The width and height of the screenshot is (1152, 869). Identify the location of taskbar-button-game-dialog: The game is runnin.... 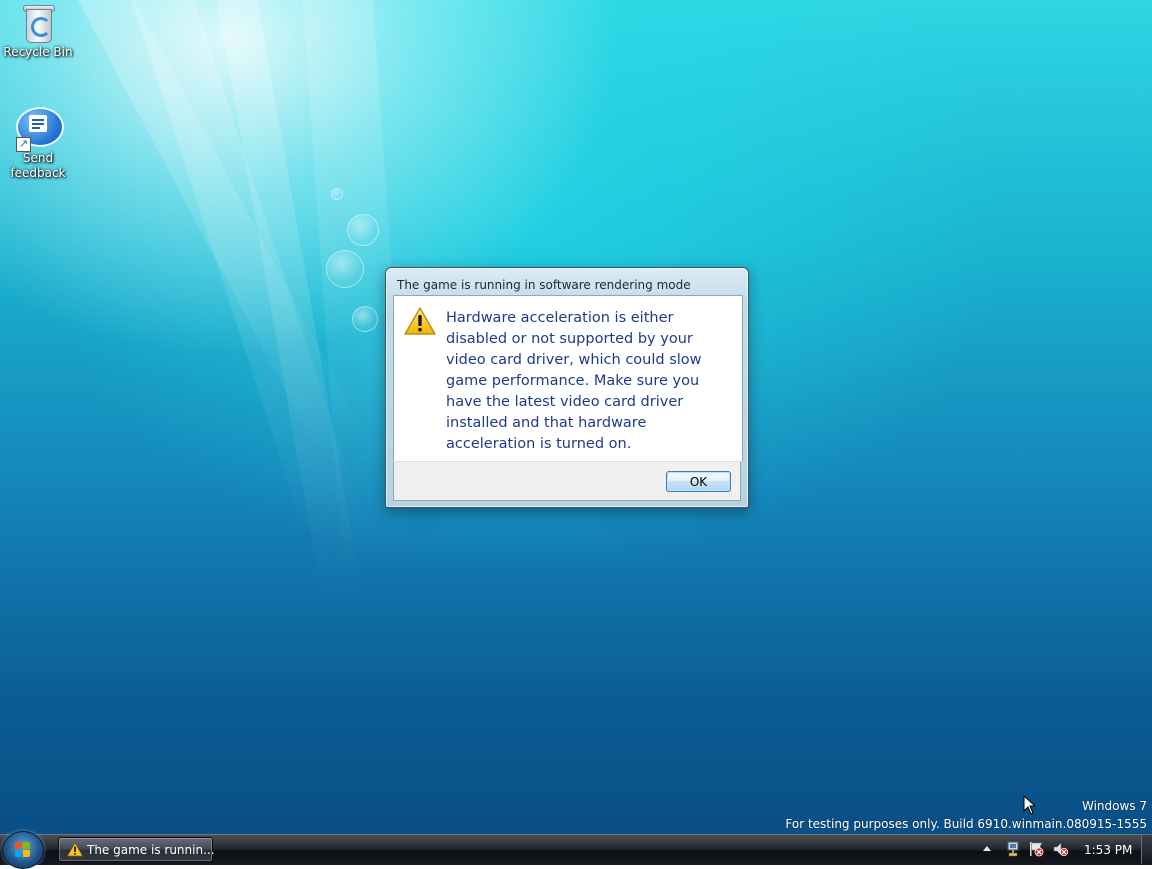
(136, 849).